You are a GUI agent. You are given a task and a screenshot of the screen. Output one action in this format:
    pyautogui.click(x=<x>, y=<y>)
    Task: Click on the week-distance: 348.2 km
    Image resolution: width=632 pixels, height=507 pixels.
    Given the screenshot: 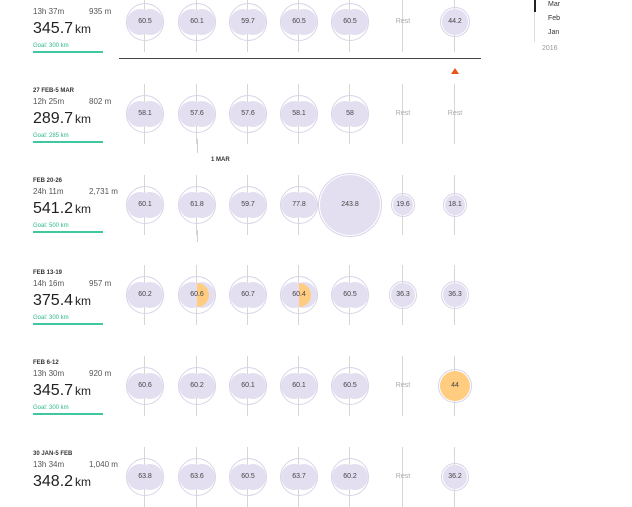 What is the action you would take?
    pyautogui.click(x=62, y=482)
    